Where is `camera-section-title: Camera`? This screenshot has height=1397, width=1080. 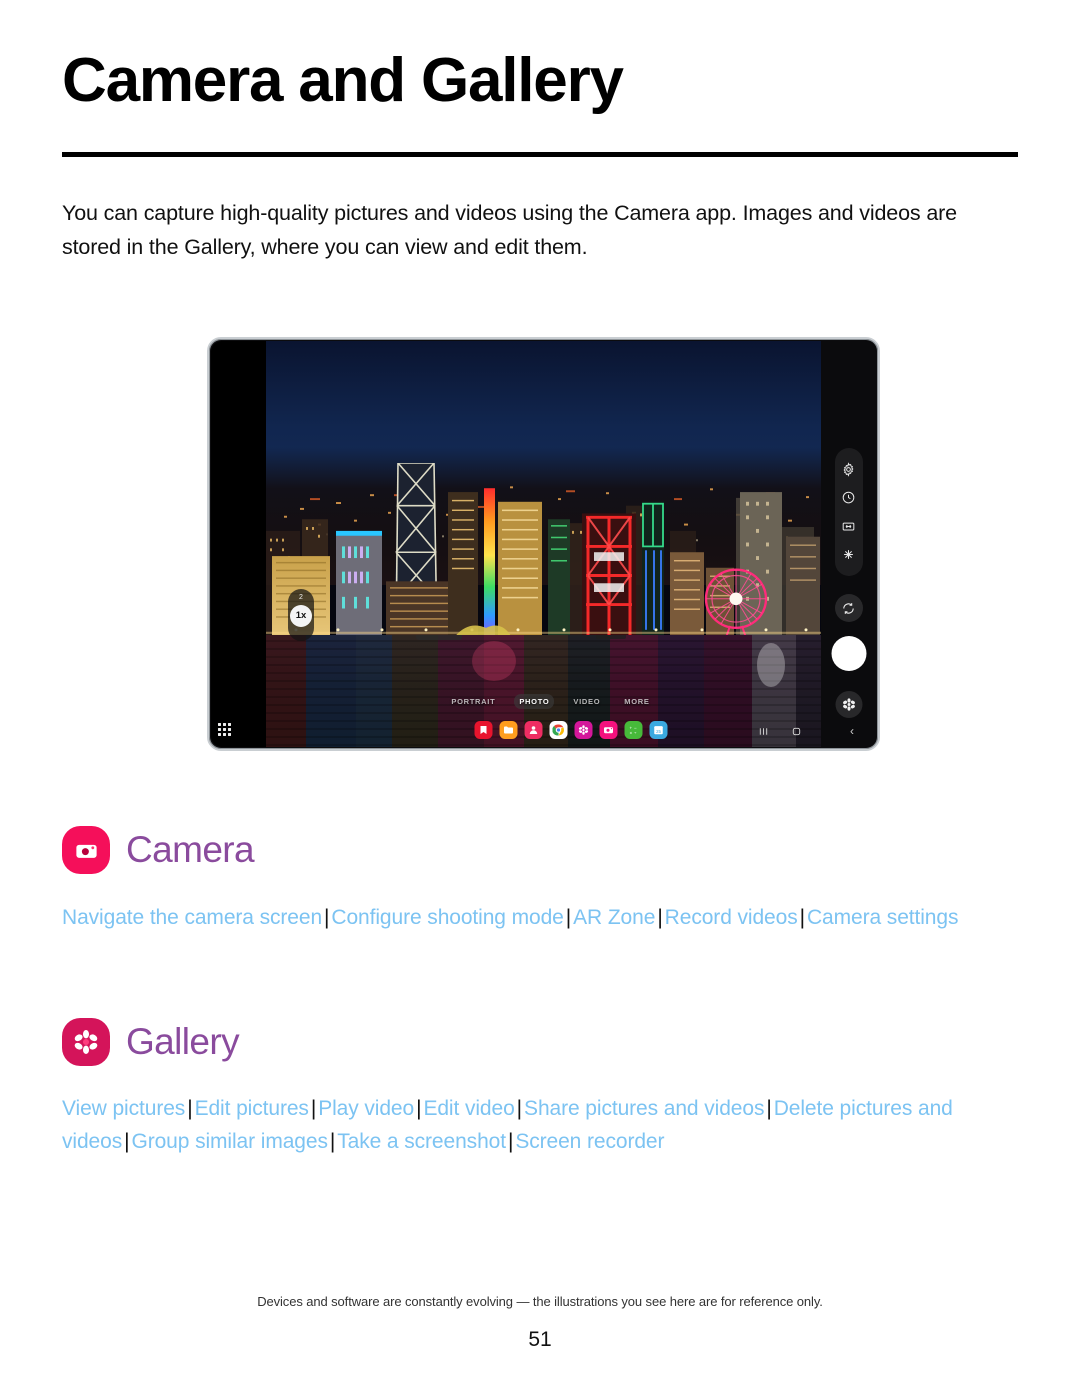 camera-section-title: Camera is located at coordinates (190, 849).